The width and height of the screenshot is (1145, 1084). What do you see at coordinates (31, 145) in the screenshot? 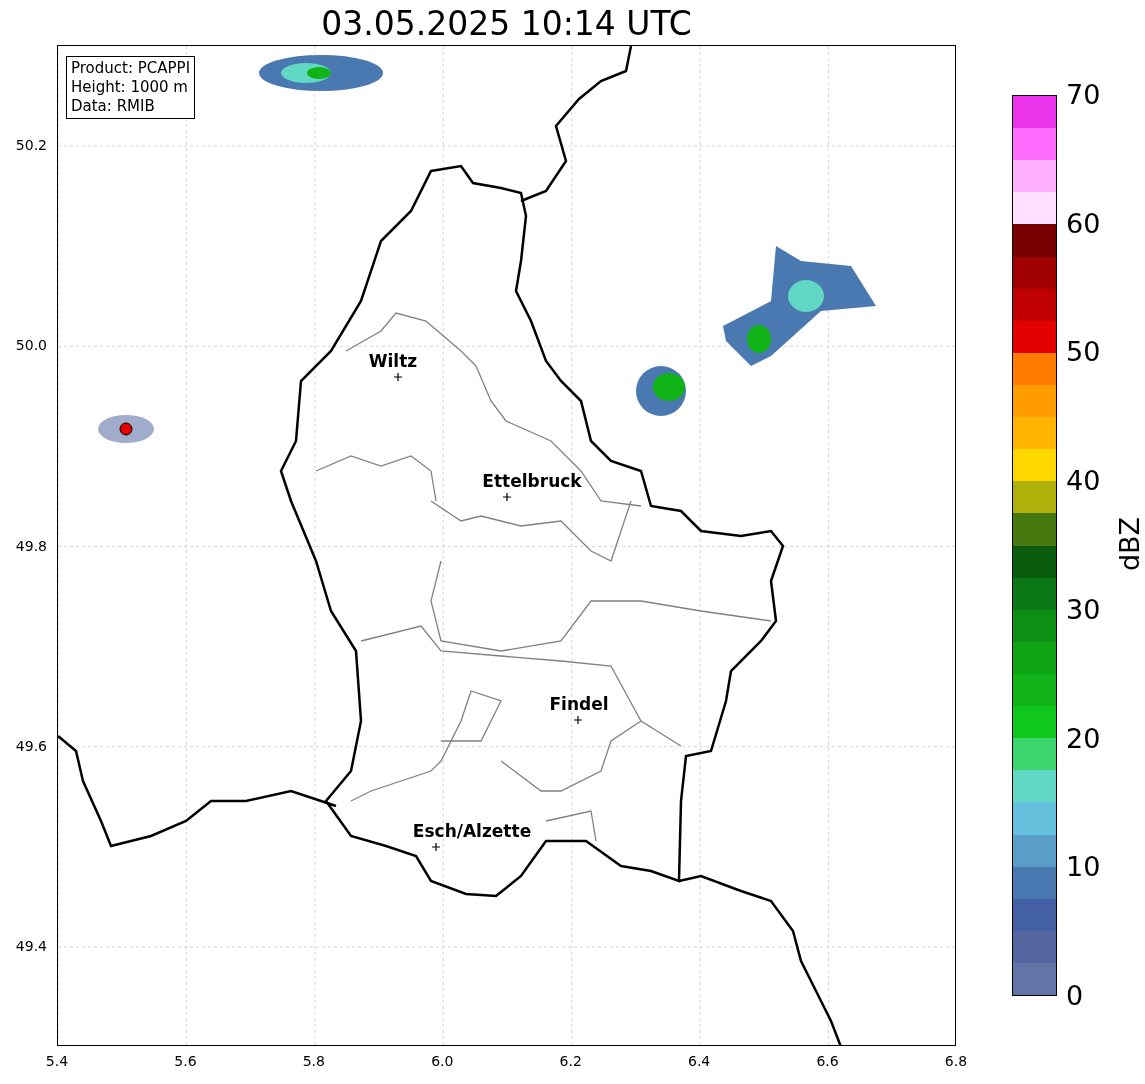
I see `axis-tick-label: 50.2` at bounding box center [31, 145].